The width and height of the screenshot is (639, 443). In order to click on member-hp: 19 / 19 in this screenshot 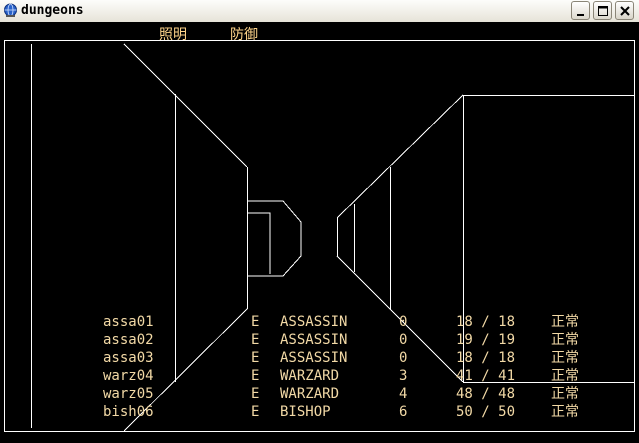, I will do `click(486, 340)`.